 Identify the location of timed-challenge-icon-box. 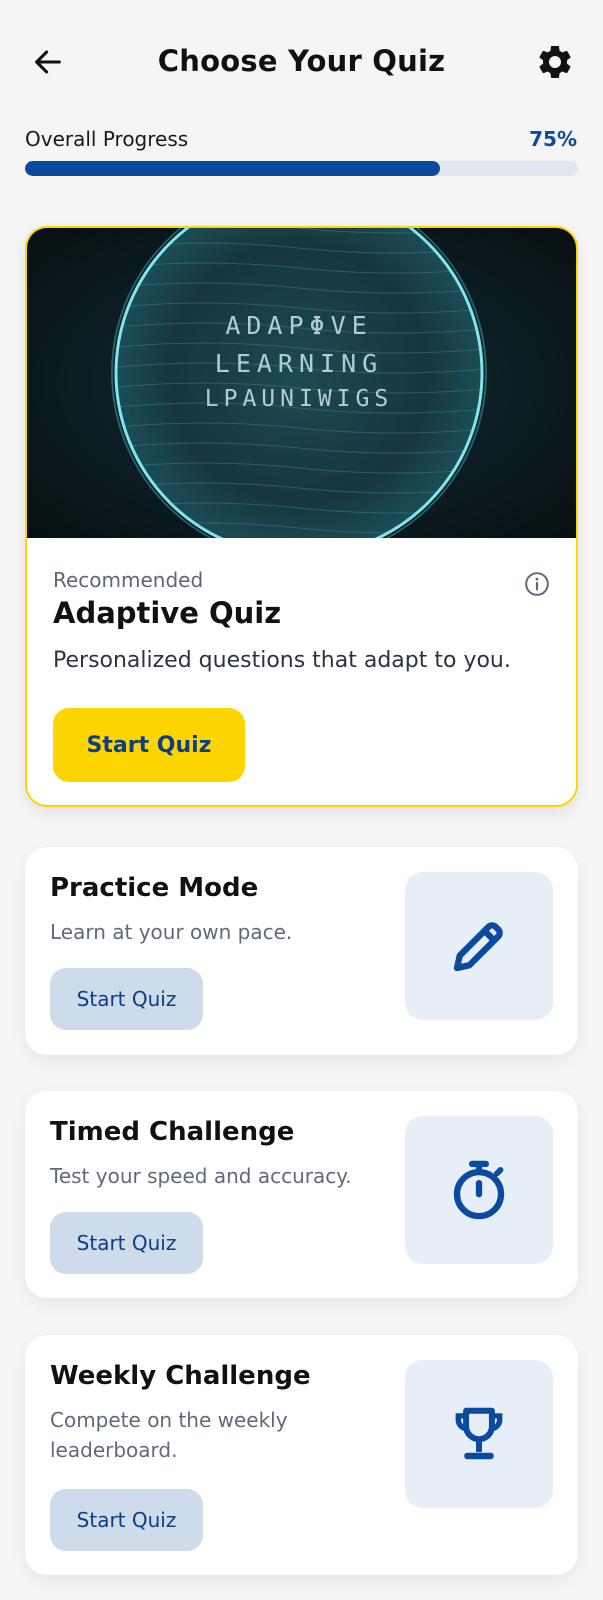
(479, 1190).